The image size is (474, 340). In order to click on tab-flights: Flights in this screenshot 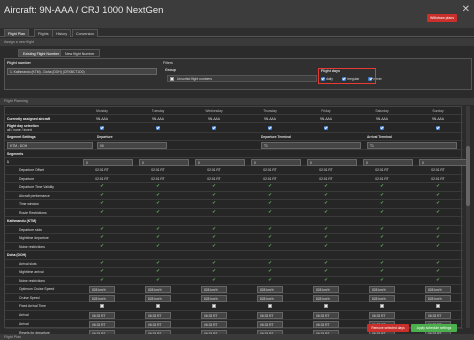, I will do `click(43, 33)`.